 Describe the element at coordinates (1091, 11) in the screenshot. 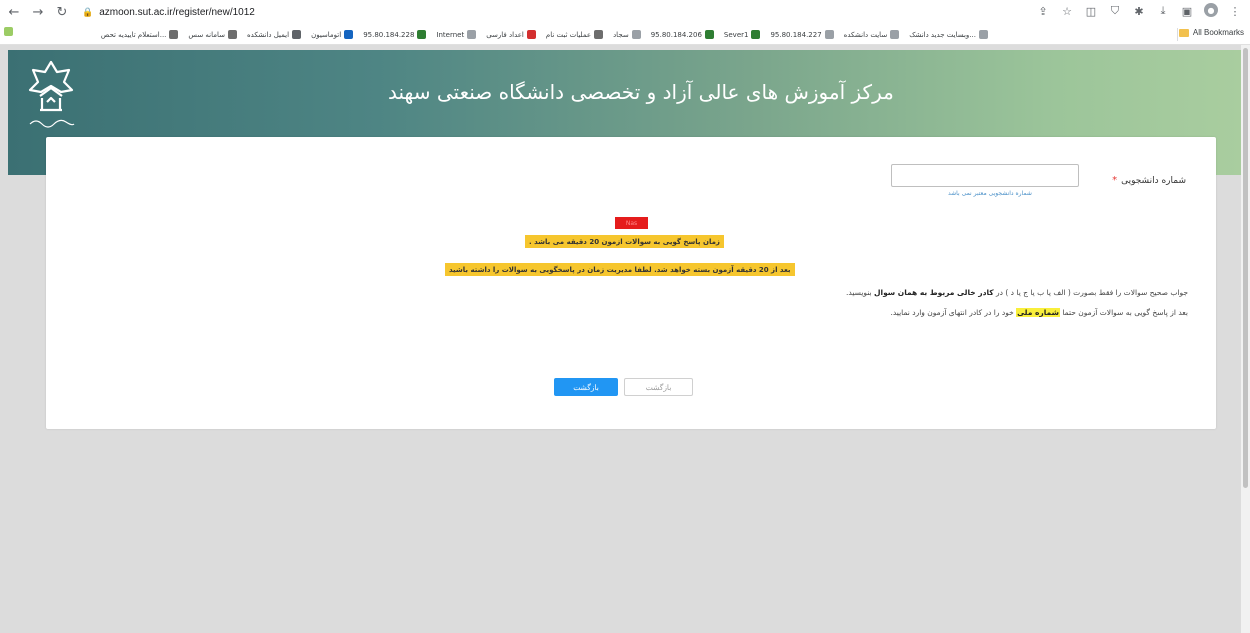

I see `extension-icon: ◫` at that location.